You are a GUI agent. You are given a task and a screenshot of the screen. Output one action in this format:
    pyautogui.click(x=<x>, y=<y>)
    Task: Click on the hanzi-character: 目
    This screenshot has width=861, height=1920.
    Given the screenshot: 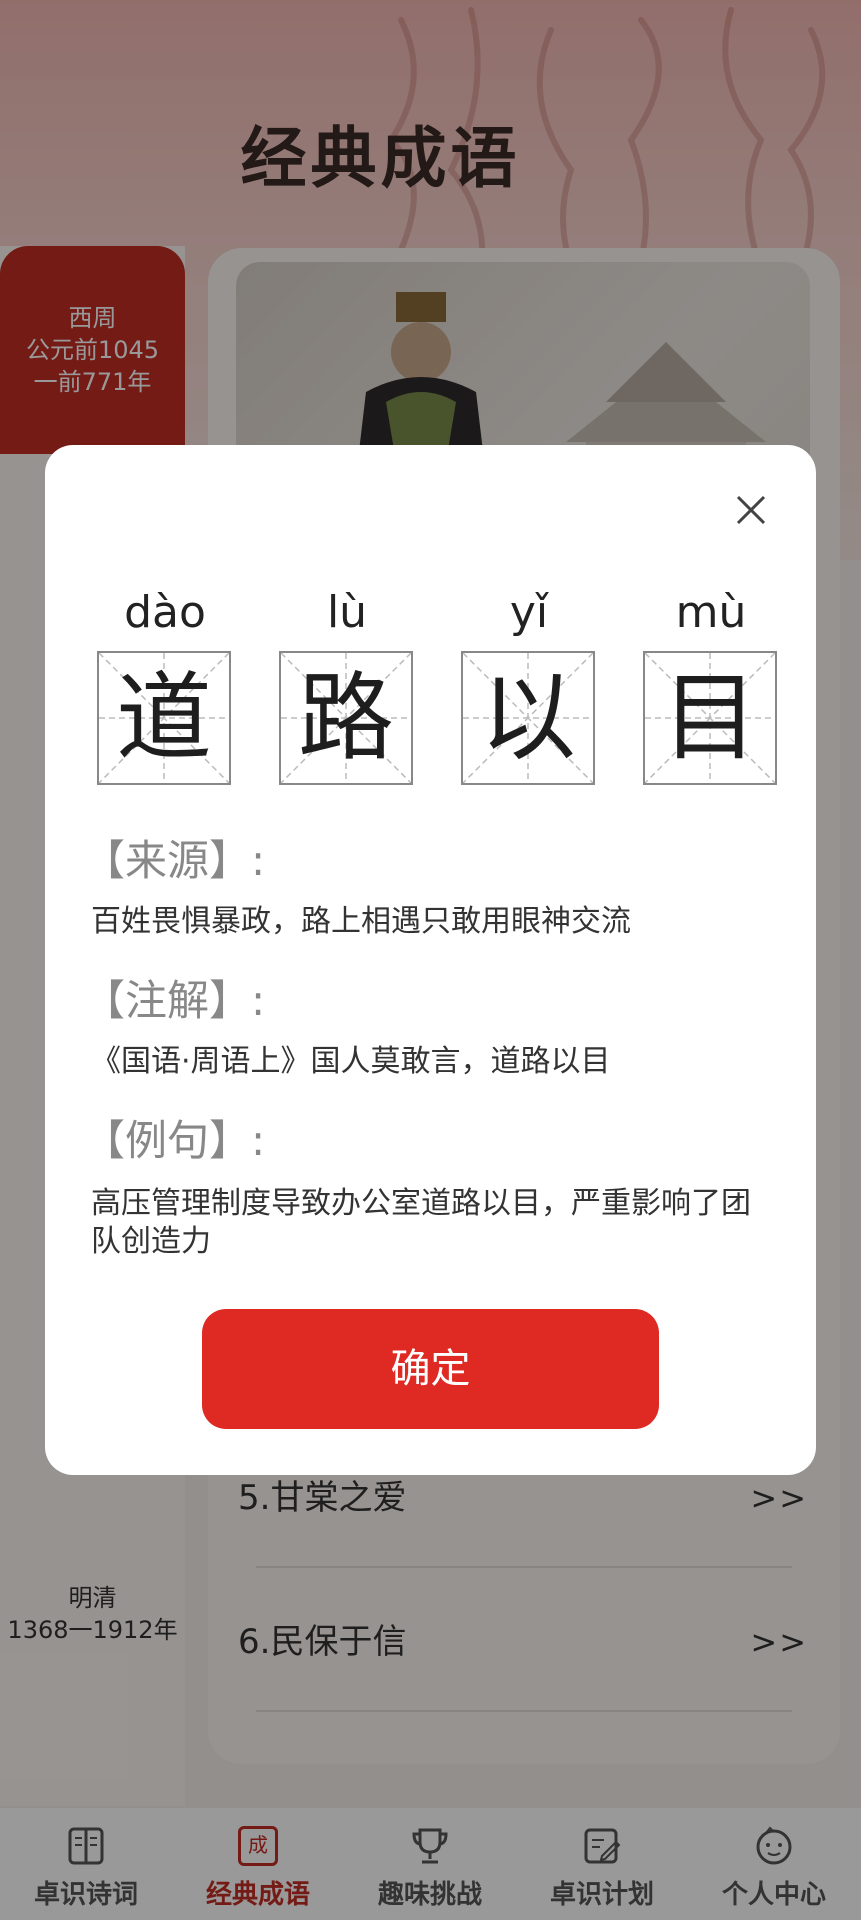 What is the action you would take?
    pyautogui.click(x=710, y=718)
    